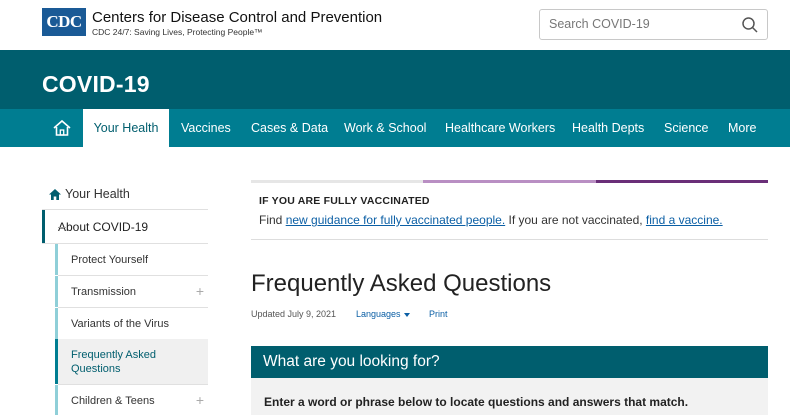 The height and width of the screenshot is (415, 790). Describe the element at coordinates (351, 361) in the screenshot. I see `faq-search-heading: What are you looking for?` at that location.